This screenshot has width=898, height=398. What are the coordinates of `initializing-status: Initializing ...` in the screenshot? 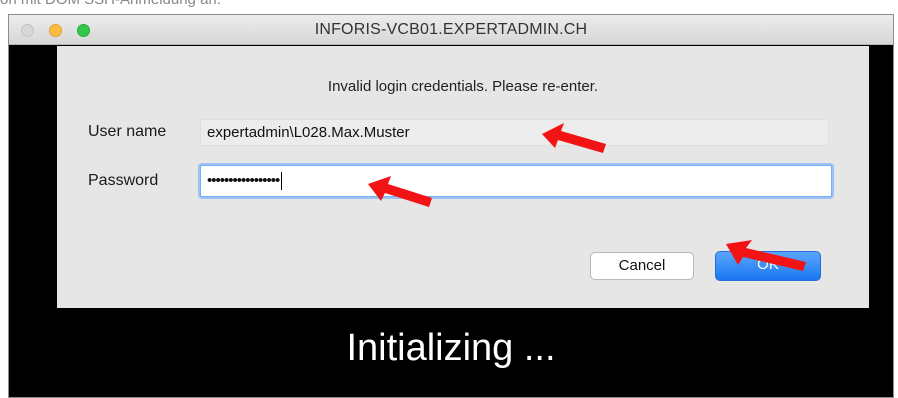 It's located at (451, 348).